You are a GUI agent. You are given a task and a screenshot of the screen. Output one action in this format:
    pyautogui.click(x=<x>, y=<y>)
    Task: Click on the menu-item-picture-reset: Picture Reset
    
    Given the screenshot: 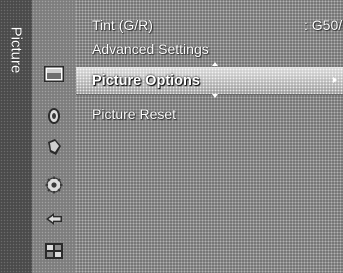 What is the action you would take?
    pyautogui.click(x=134, y=114)
    